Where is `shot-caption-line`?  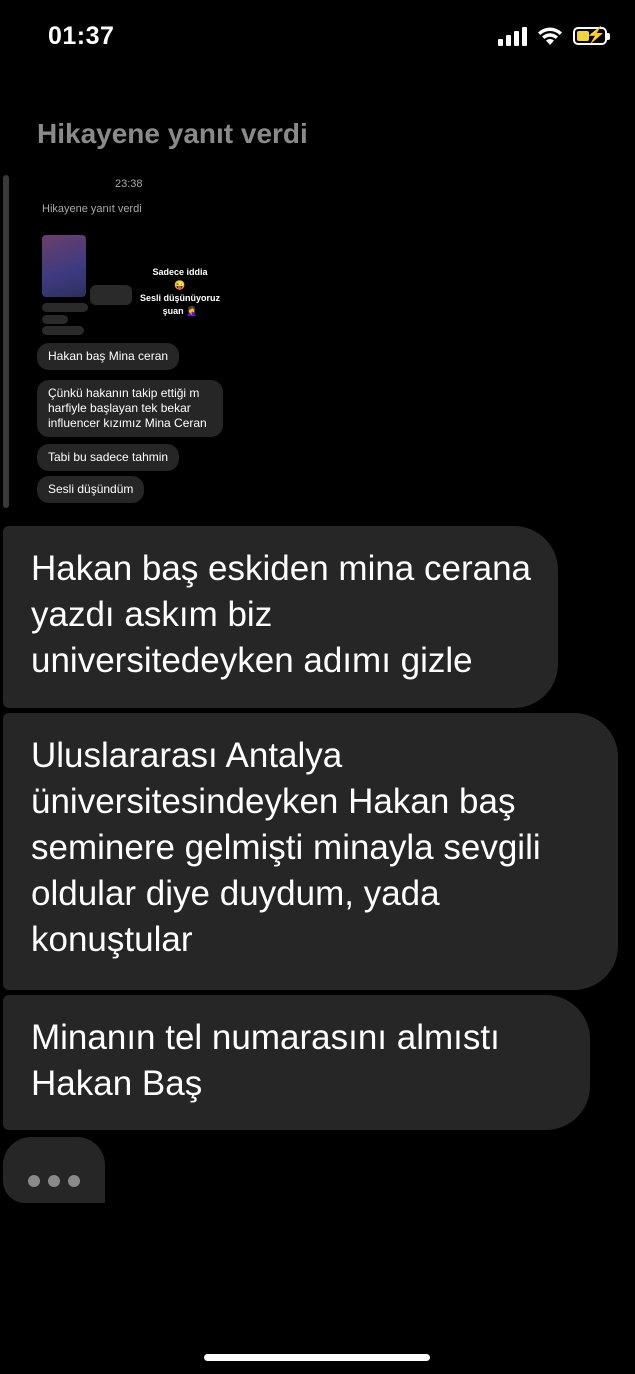 shot-caption-line is located at coordinates (42, 230).